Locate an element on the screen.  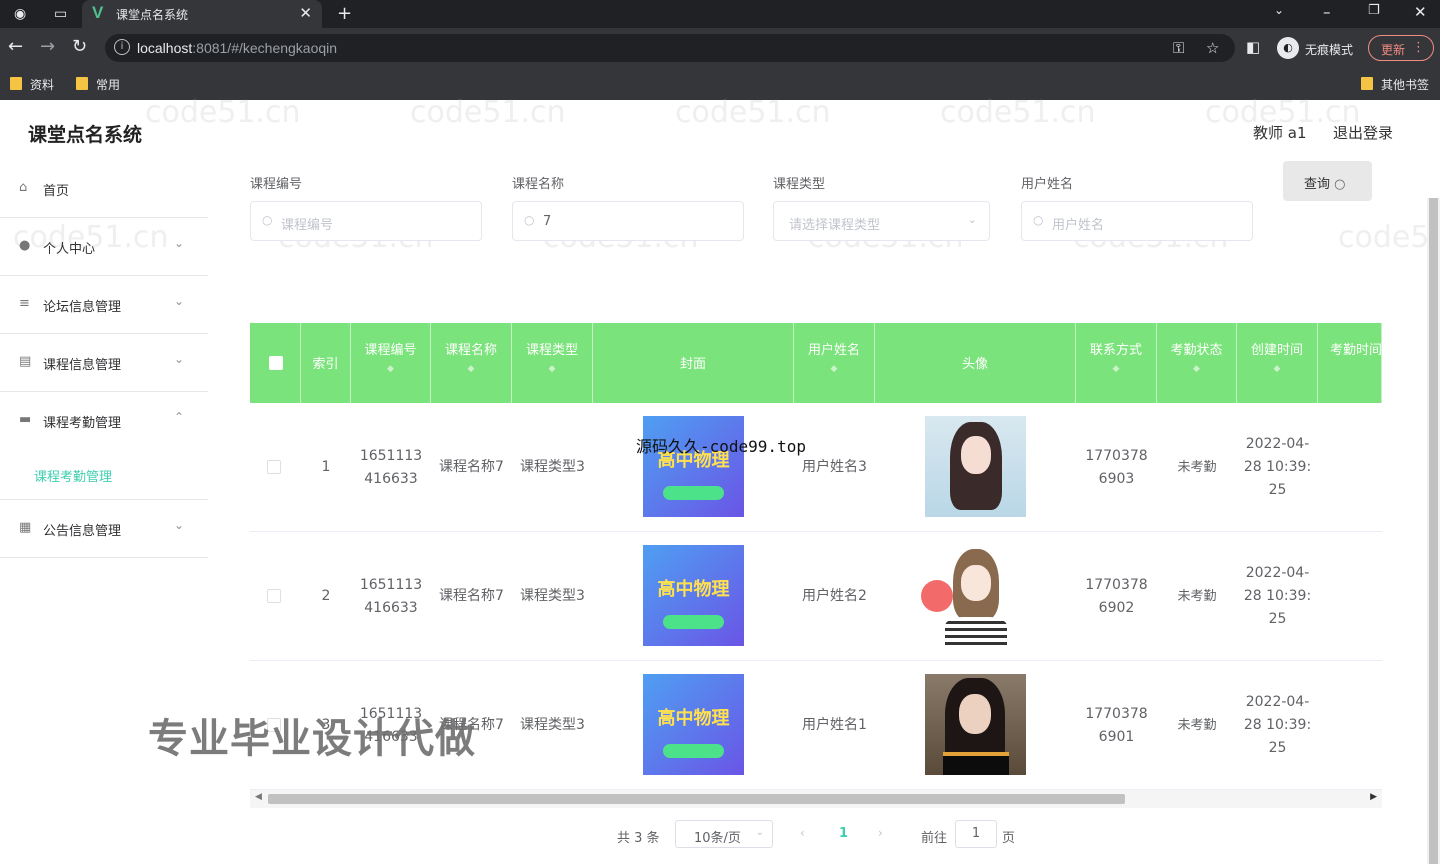
sidebar-item-home: ⌂ 首页 is located at coordinates (104, 189).